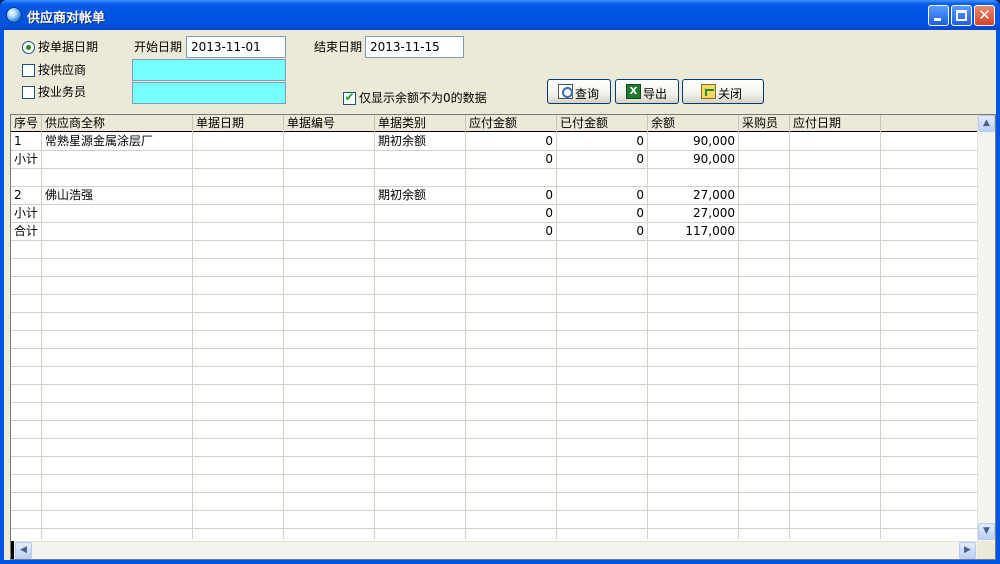 Image resolution: width=1000 pixels, height=564 pixels. What do you see at coordinates (209, 93) in the screenshot?
I see `salesman-field` at bounding box center [209, 93].